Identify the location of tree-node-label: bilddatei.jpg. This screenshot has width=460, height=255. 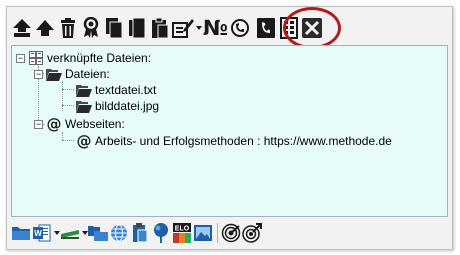
(127, 106).